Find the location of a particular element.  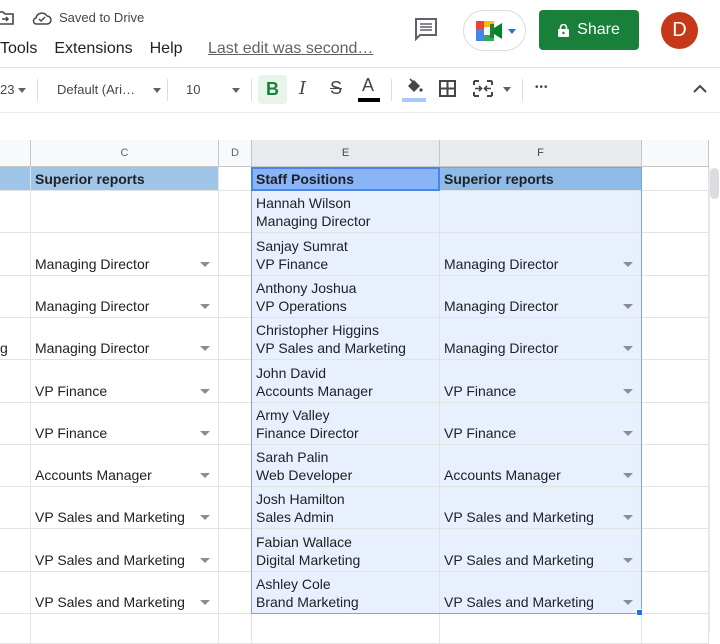

borders-icon is located at coordinates (447, 88).